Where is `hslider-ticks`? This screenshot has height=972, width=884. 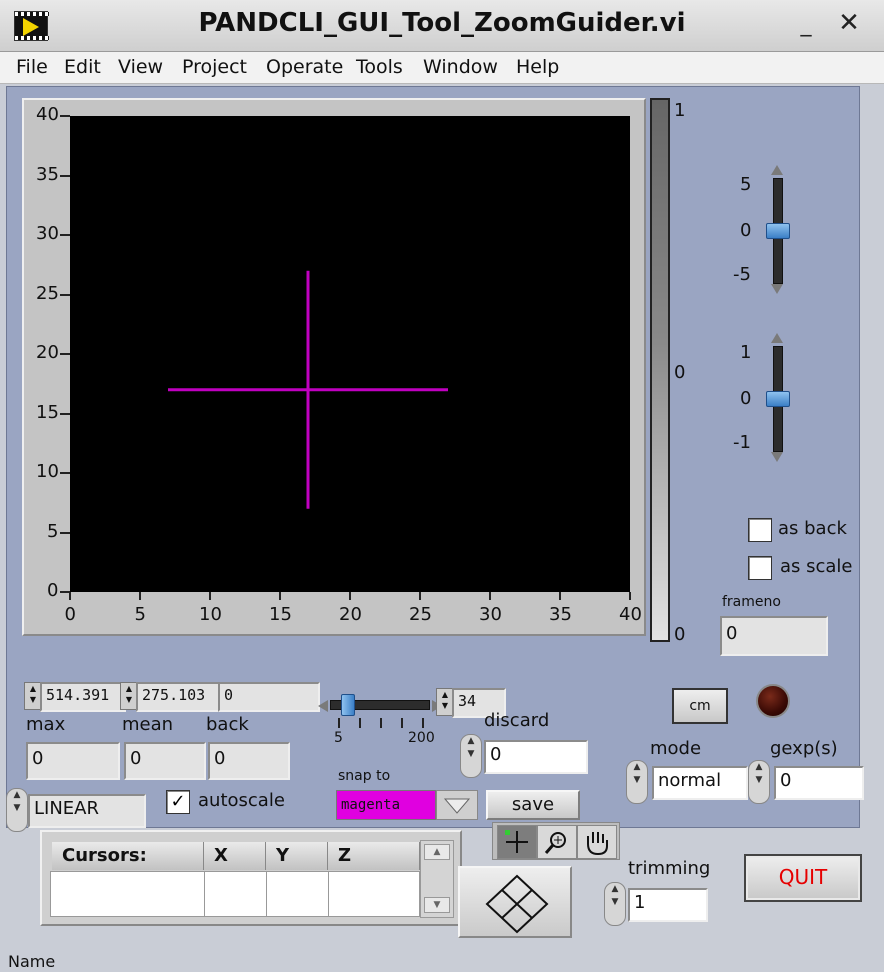
hslider-ticks is located at coordinates (382, 723).